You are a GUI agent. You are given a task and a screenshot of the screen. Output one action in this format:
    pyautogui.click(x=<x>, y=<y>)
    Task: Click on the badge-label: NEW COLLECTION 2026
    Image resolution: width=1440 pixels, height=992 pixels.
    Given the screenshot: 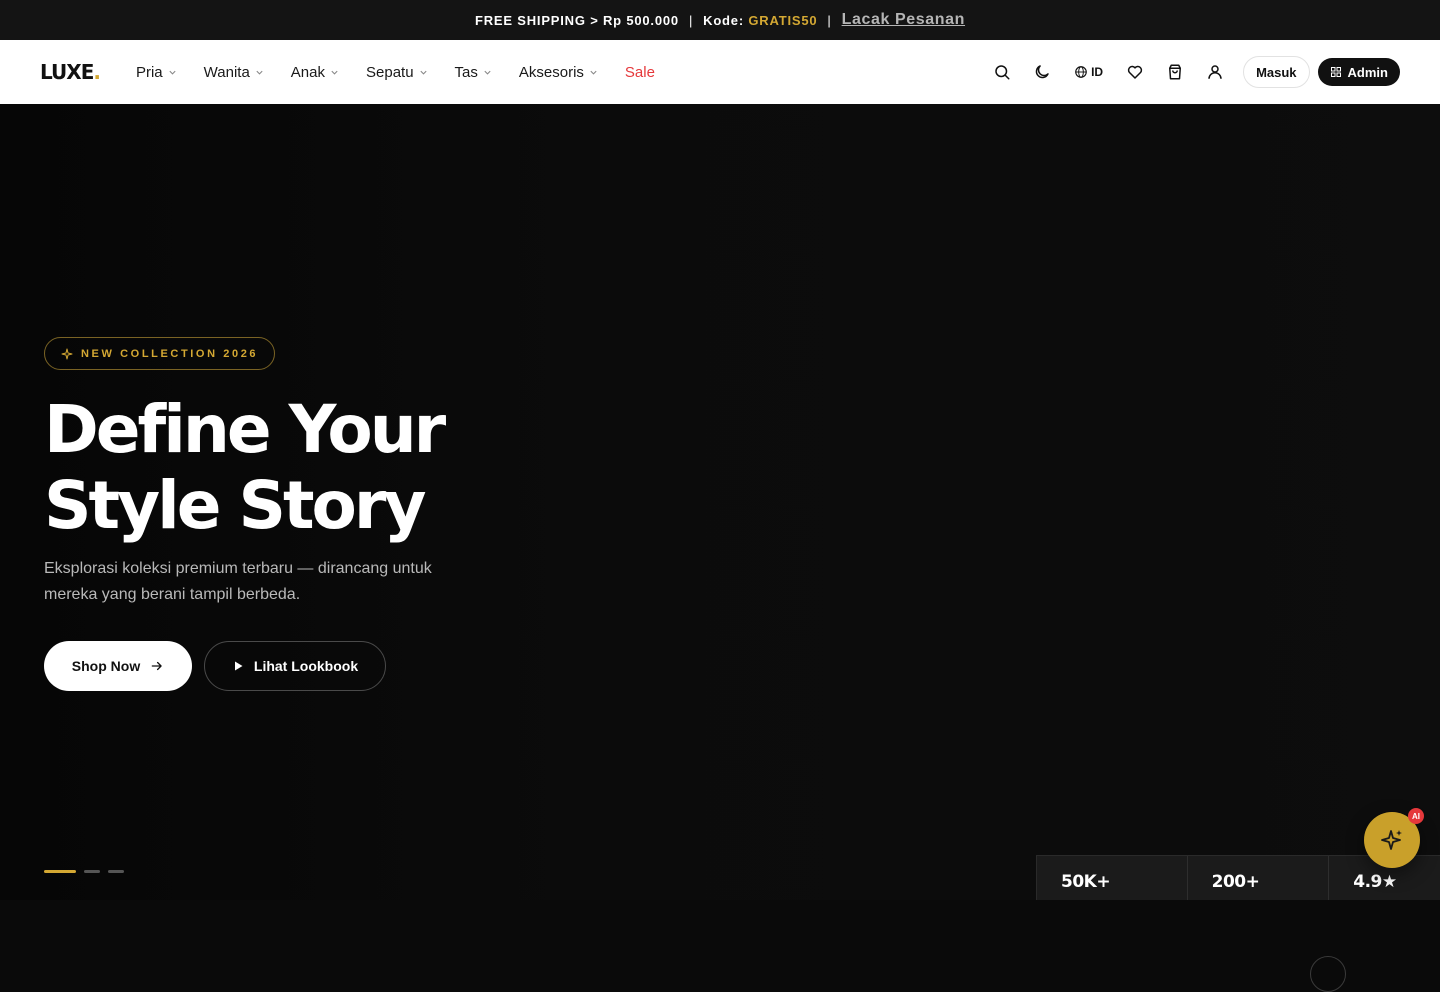 What is the action you would take?
    pyautogui.click(x=170, y=353)
    